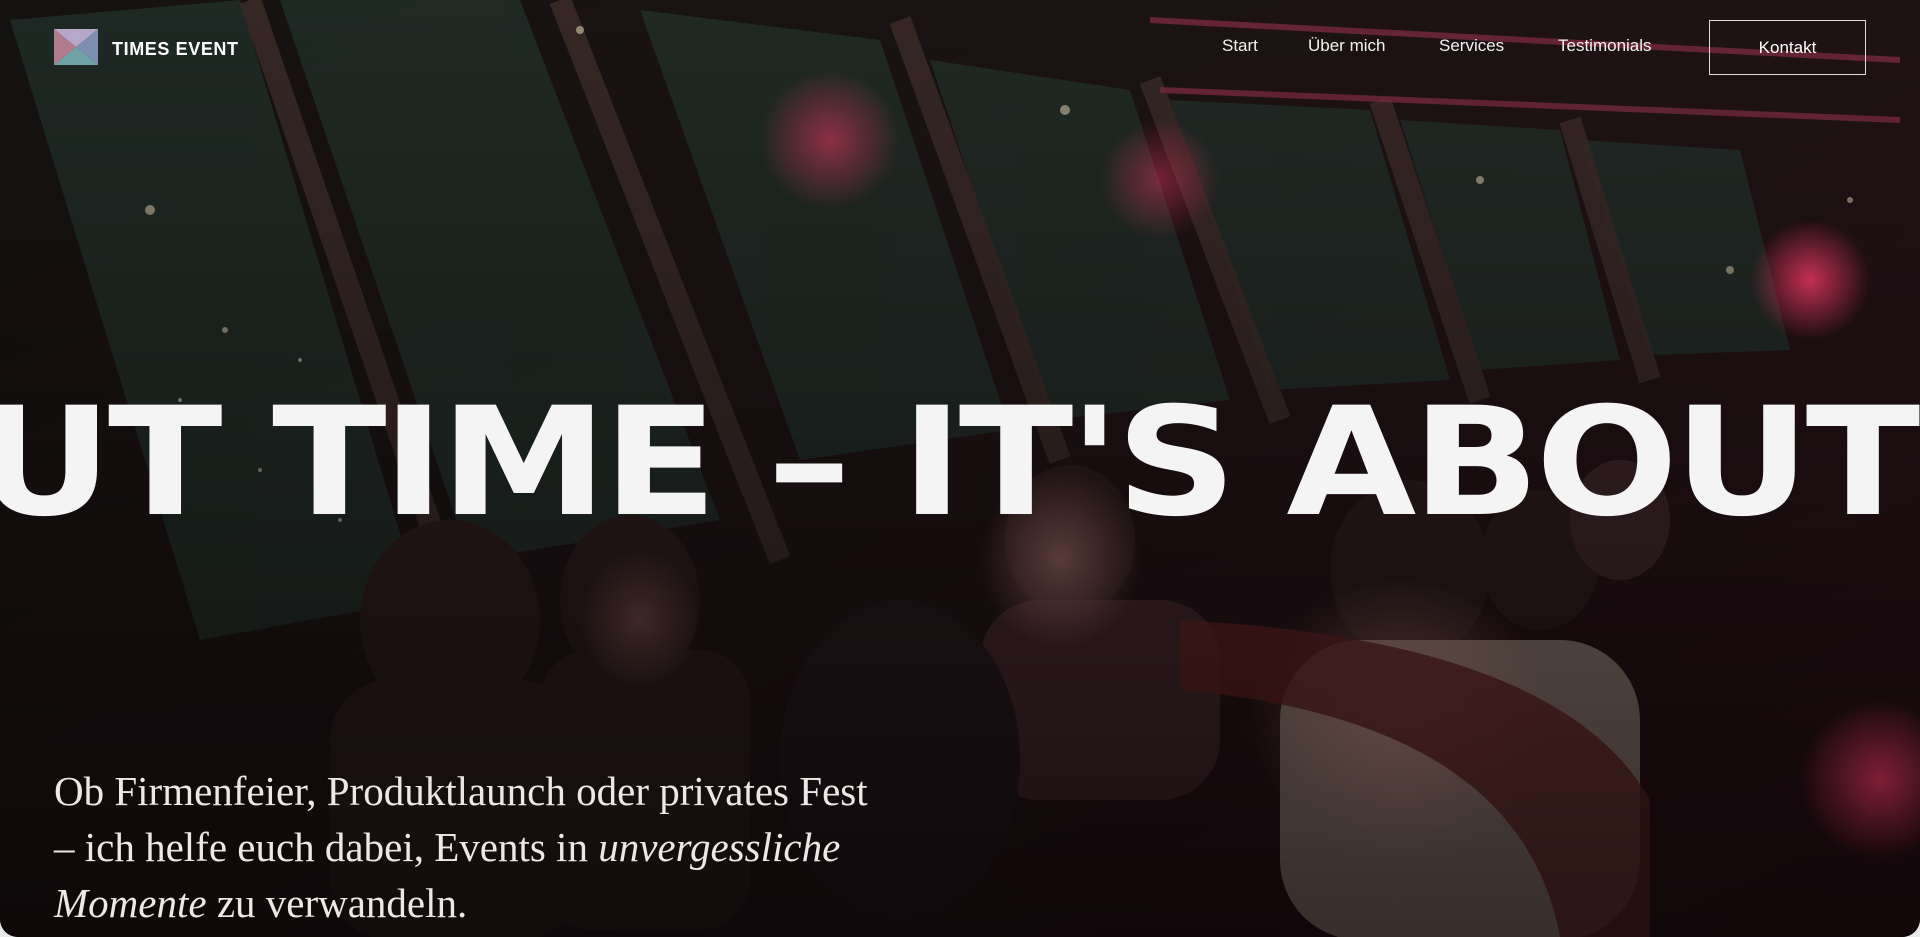 This screenshot has width=1920, height=937. I want to click on contact-button: Kontakt, so click(1787, 47).